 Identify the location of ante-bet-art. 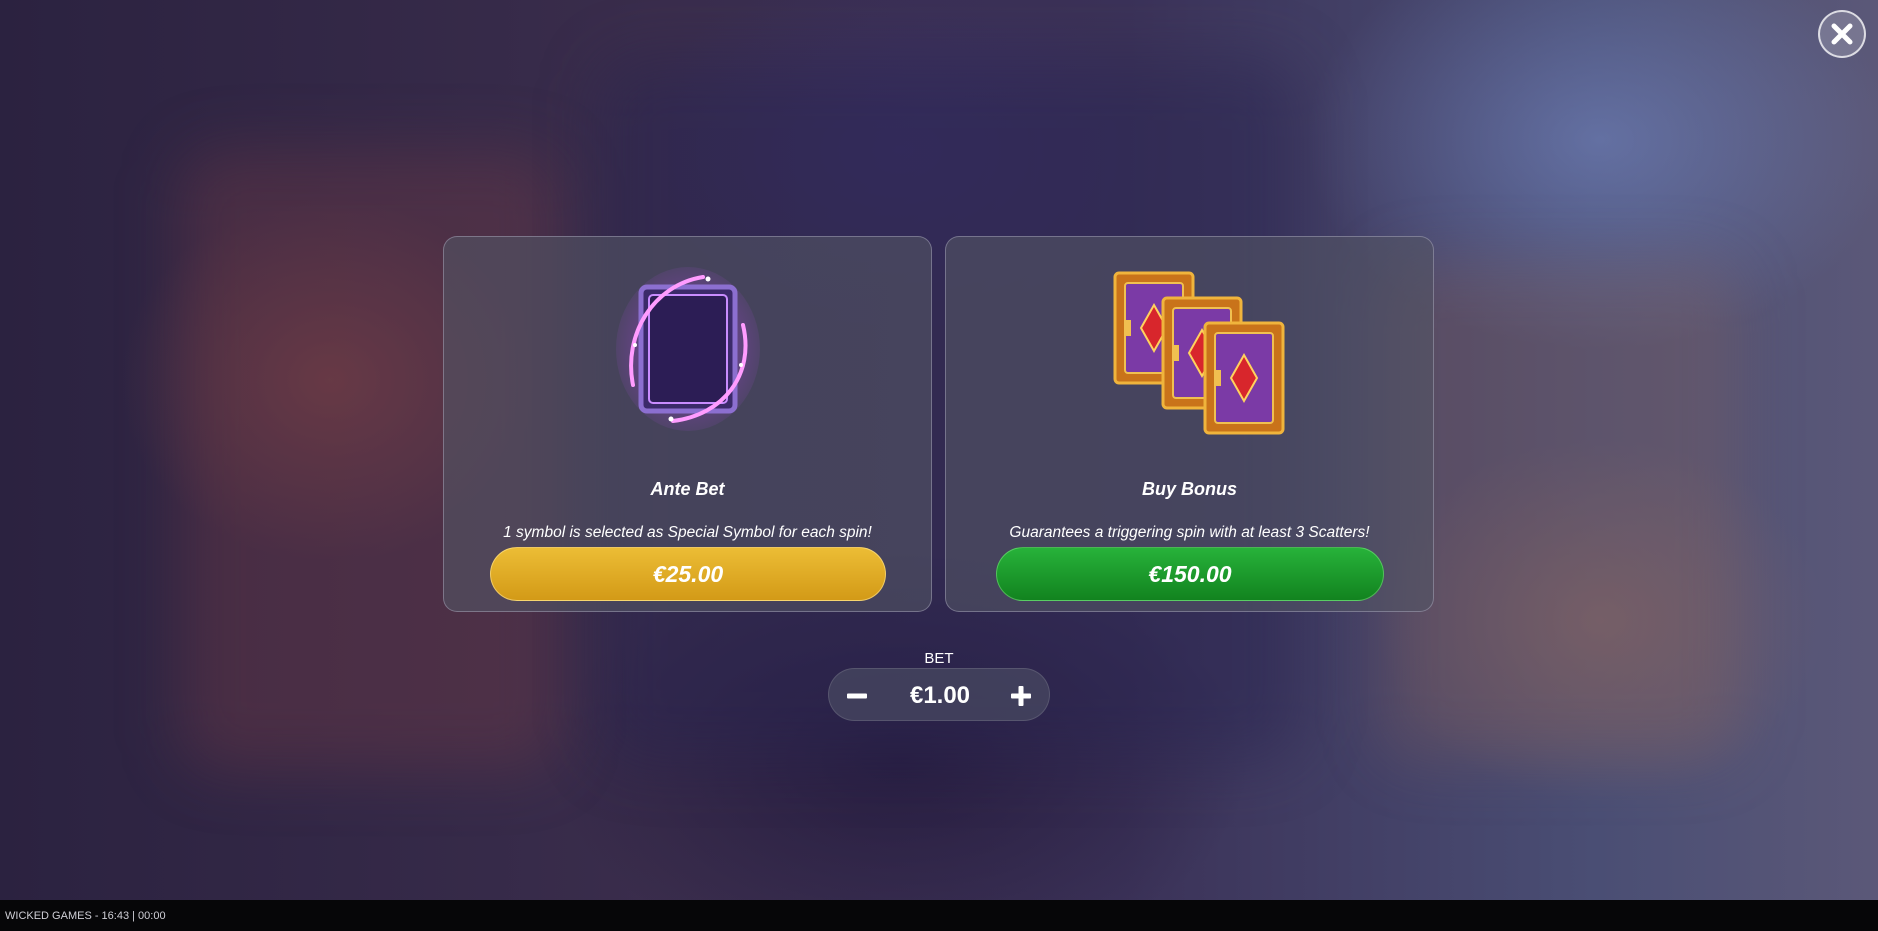
(687, 349).